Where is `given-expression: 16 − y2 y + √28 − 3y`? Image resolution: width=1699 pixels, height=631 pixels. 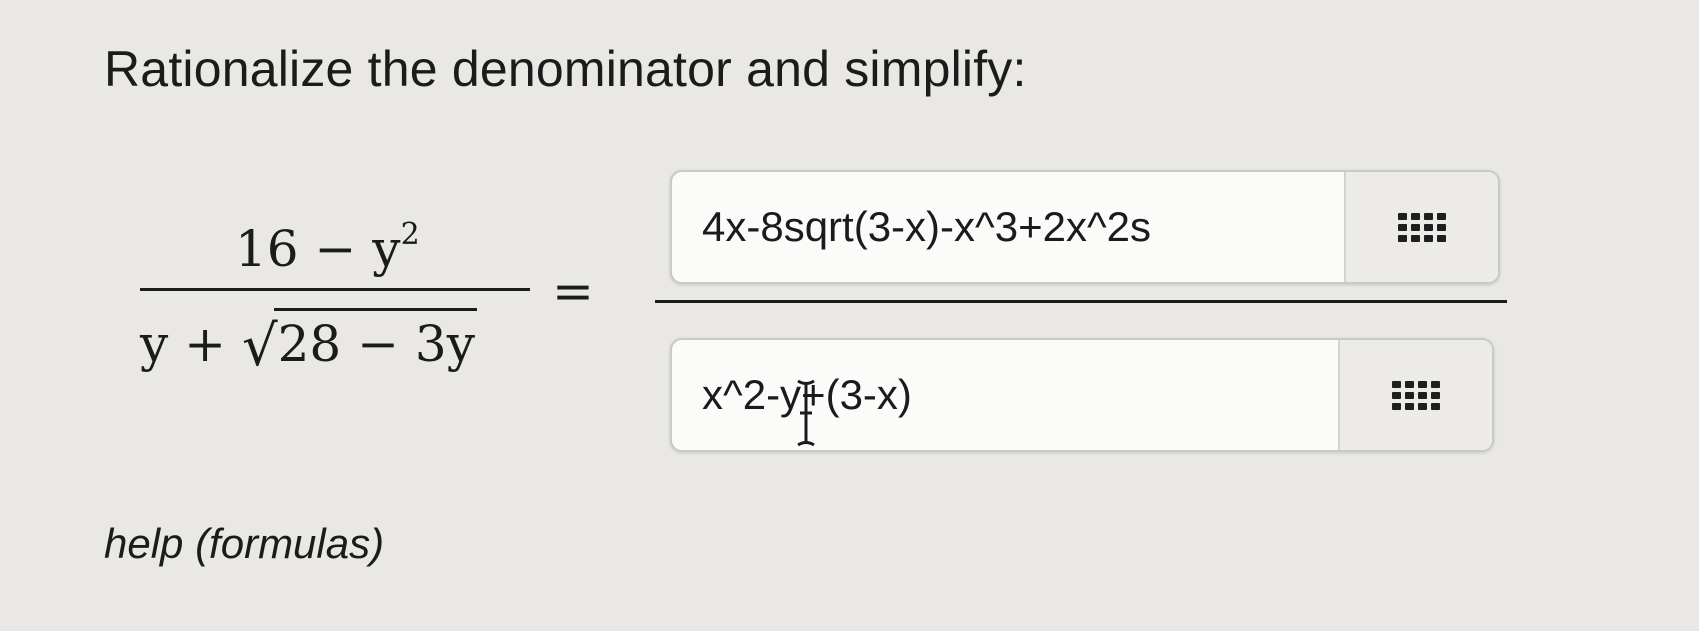 given-expression: 16 − y2 y + √28 − 3y is located at coordinates (335, 295).